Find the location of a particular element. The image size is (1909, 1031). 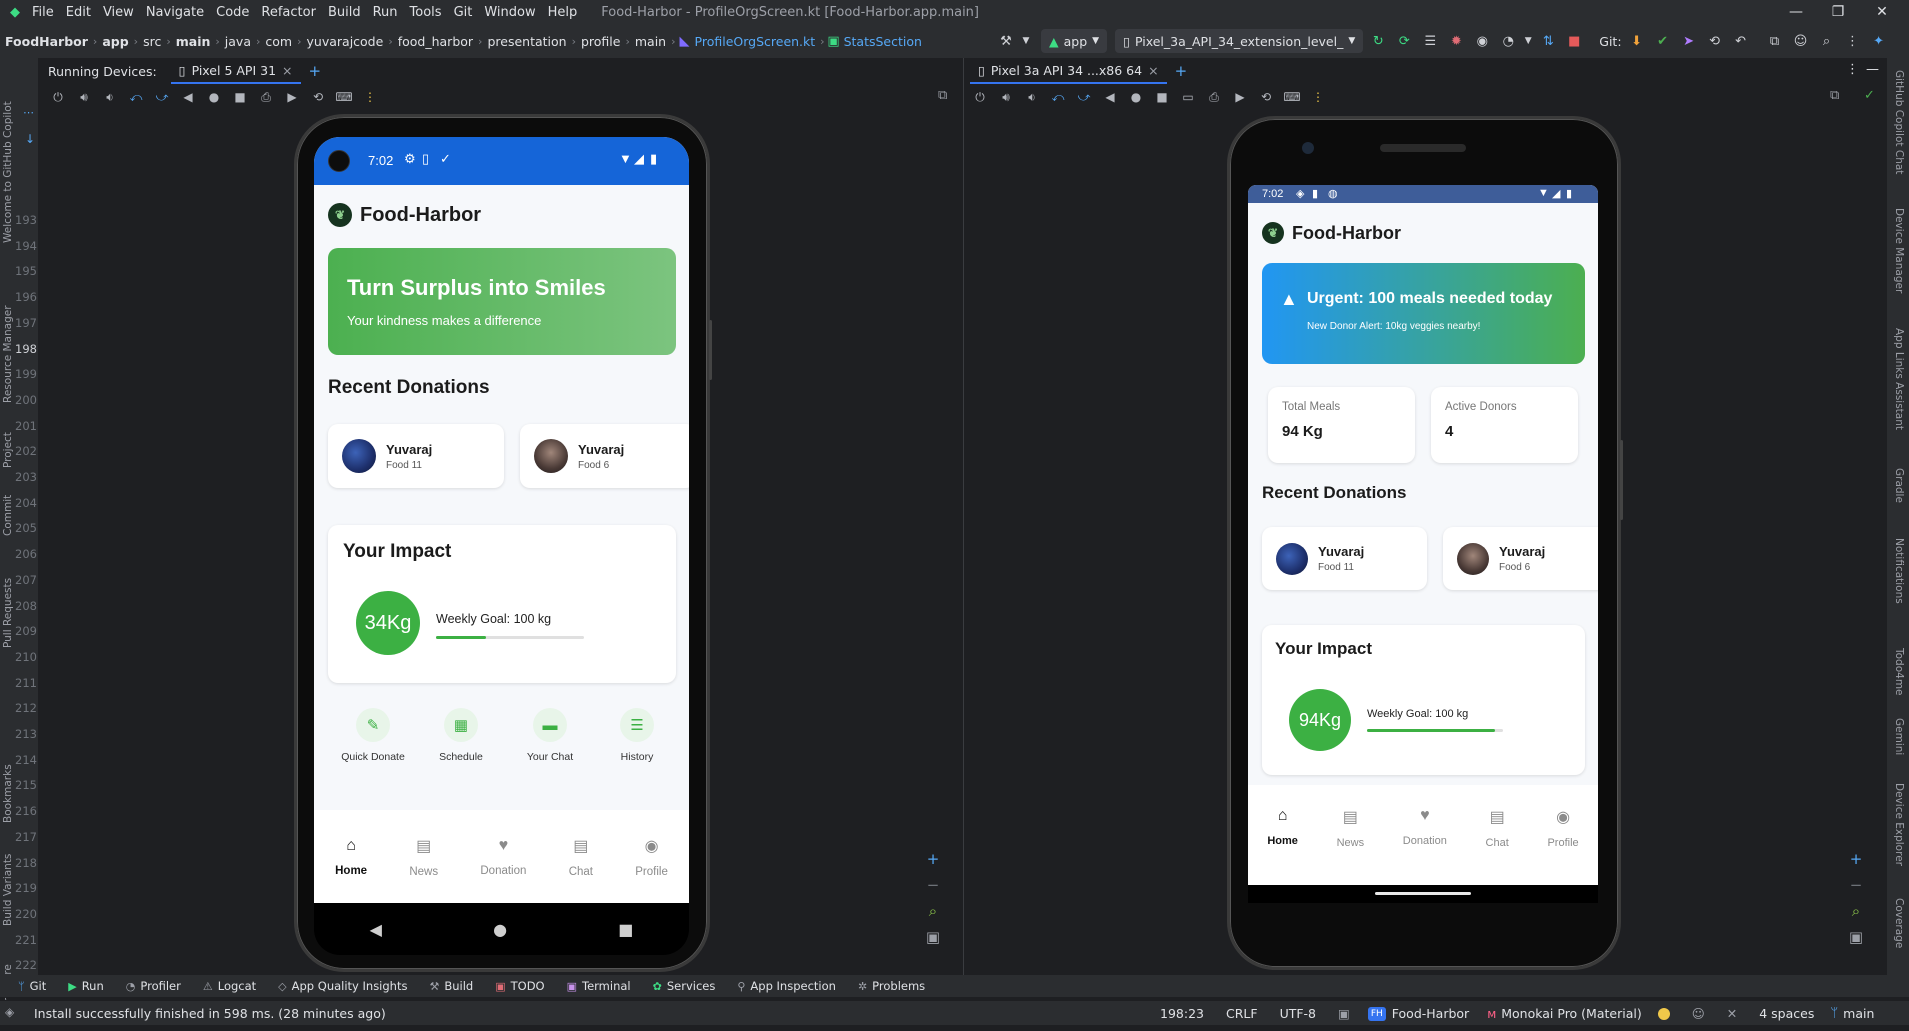

status-dot-icon is located at coordinates (1663, 1013).